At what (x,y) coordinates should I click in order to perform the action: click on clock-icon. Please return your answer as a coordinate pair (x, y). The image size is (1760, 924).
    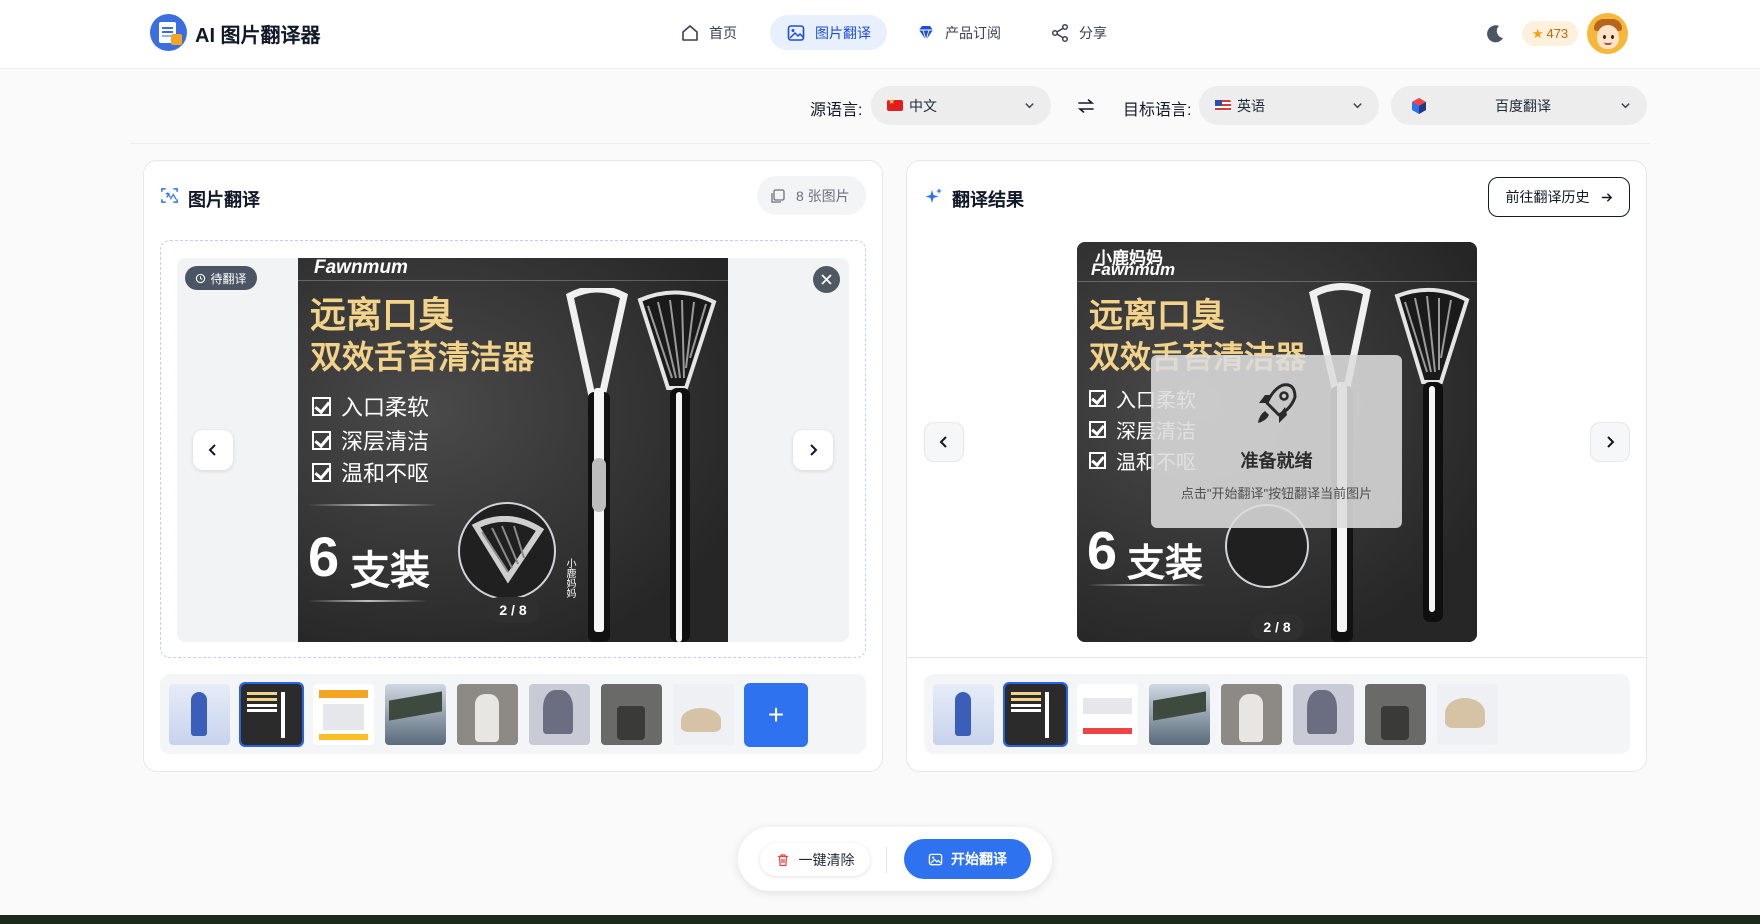
    Looking at the image, I should click on (201, 278).